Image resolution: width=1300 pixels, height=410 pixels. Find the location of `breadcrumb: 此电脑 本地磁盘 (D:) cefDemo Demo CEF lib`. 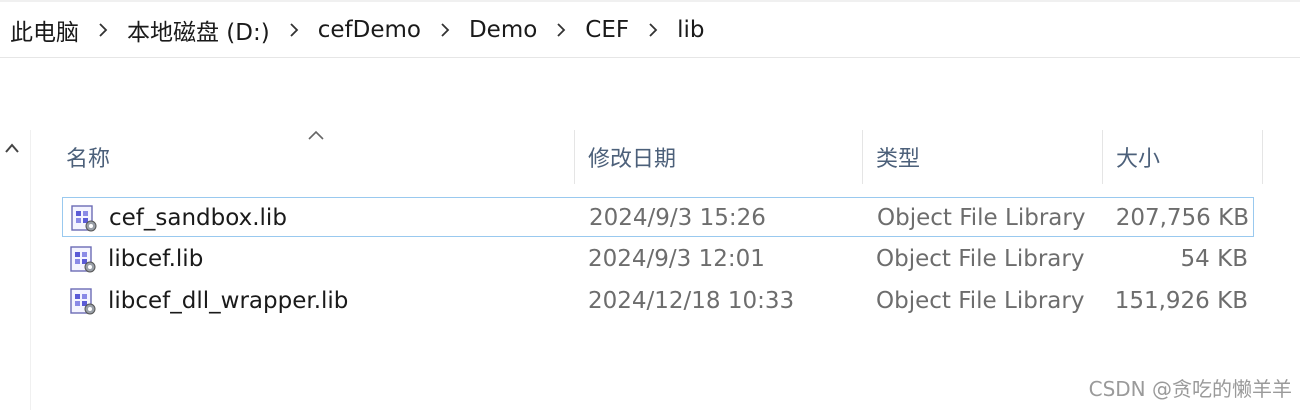

breadcrumb: 此电脑 本地磁盘 (D:) cefDemo Demo CEF lib is located at coordinates (650, 29).